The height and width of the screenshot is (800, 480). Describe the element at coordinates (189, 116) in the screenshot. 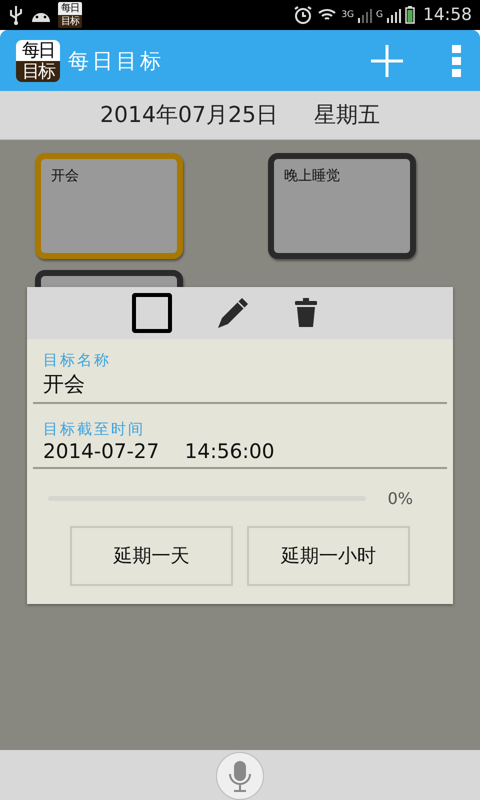

I see `date-text: 2014年07月25日` at that location.